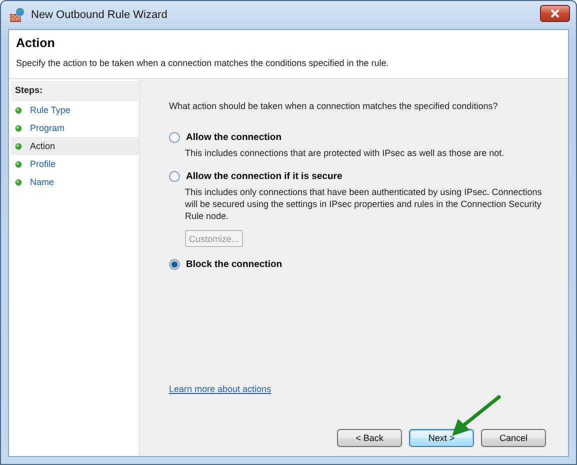 This screenshot has height=465, width=577. Describe the element at coordinates (441, 438) in the screenshot. I see `wizard-button: Next >` at that location.